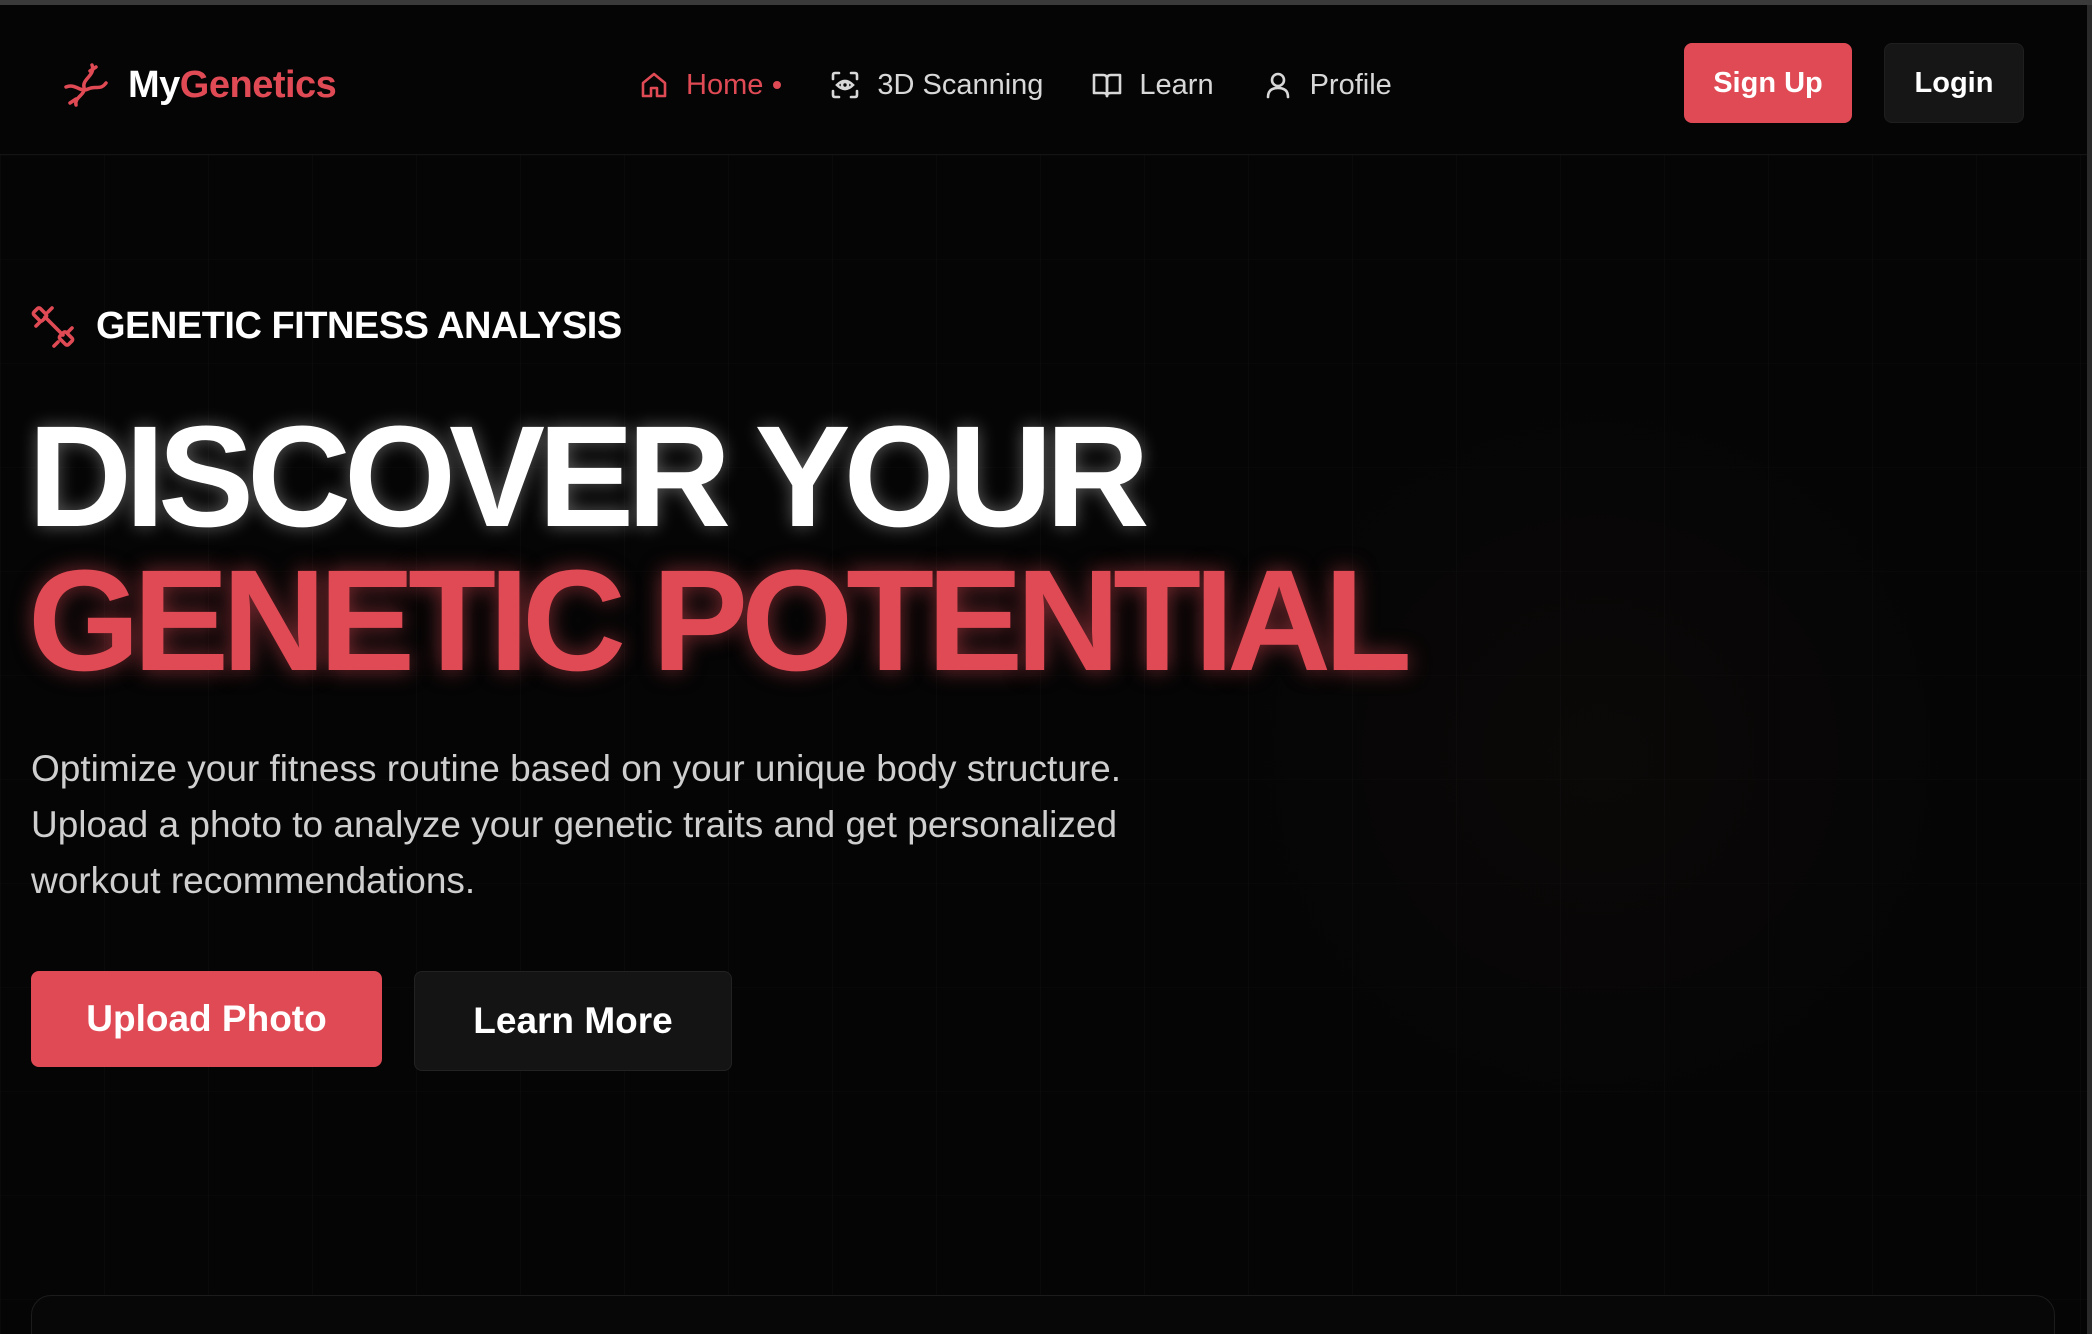  Describe the element at coordinates (845, 85) in the screenshot. I see `scan-icon` at that location.